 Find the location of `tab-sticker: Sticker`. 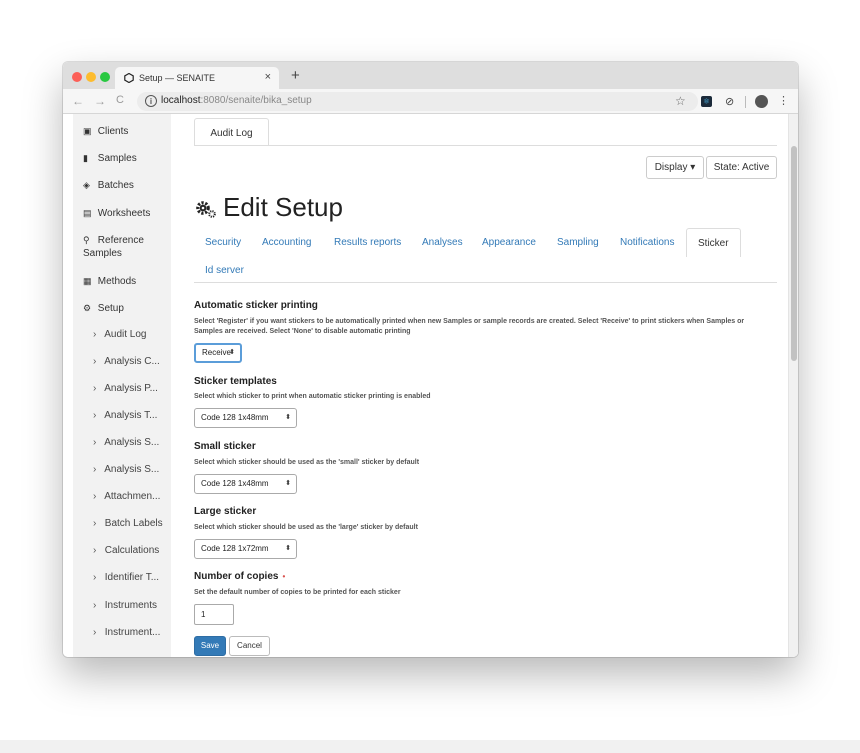

tab-sticker: Sticker is located at coordinates (713, 242).